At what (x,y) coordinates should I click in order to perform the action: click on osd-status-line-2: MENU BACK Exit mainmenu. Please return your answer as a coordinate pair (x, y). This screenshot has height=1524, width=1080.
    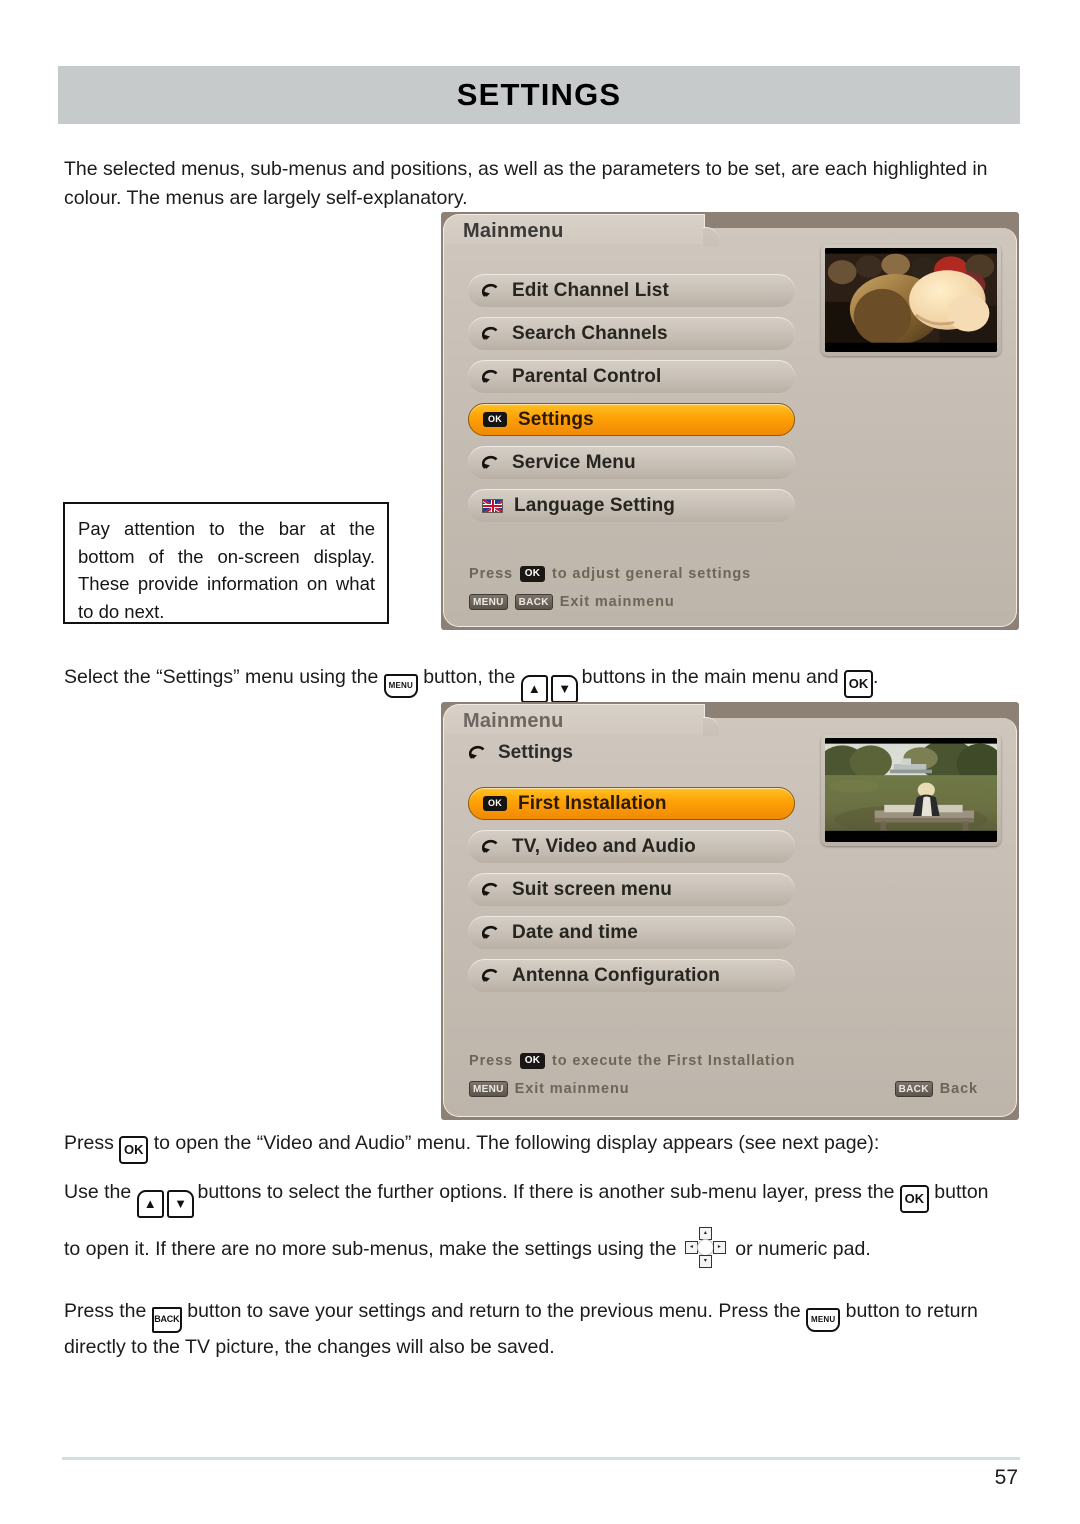
    Looking at the image, I should click on (733, 602).